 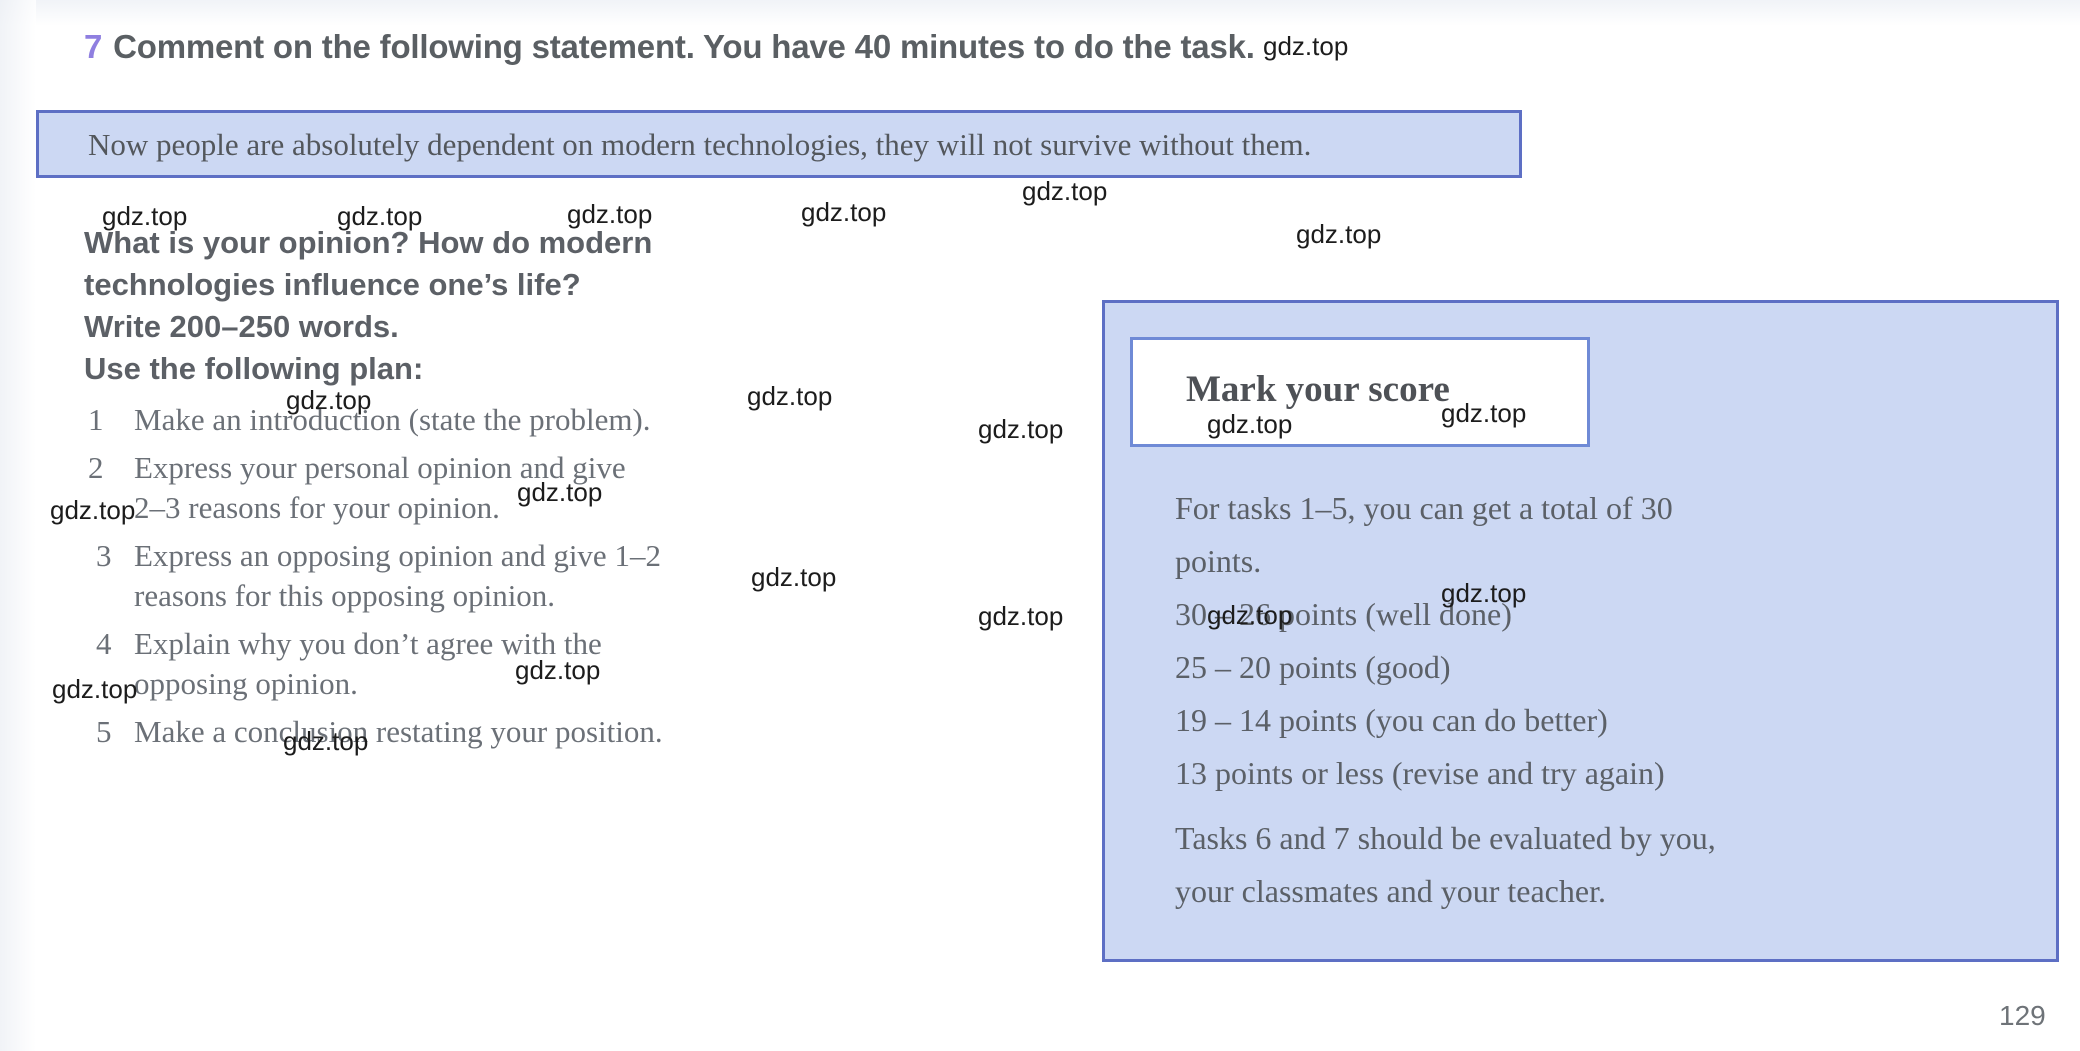 I want to click on score-band: 19 – 14 points (you can do better), so click(x=1391, y=720).